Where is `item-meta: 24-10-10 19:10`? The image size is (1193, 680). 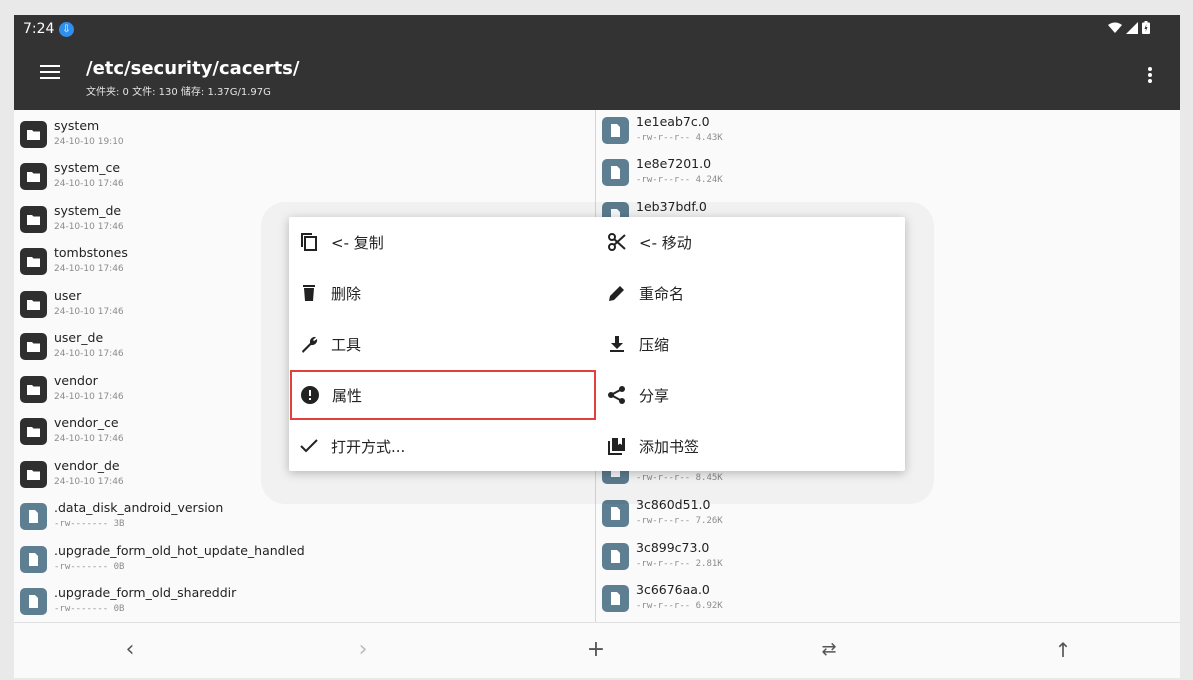
item-meta: 24-10-10 19:10 is located at coordinates (89, 142).